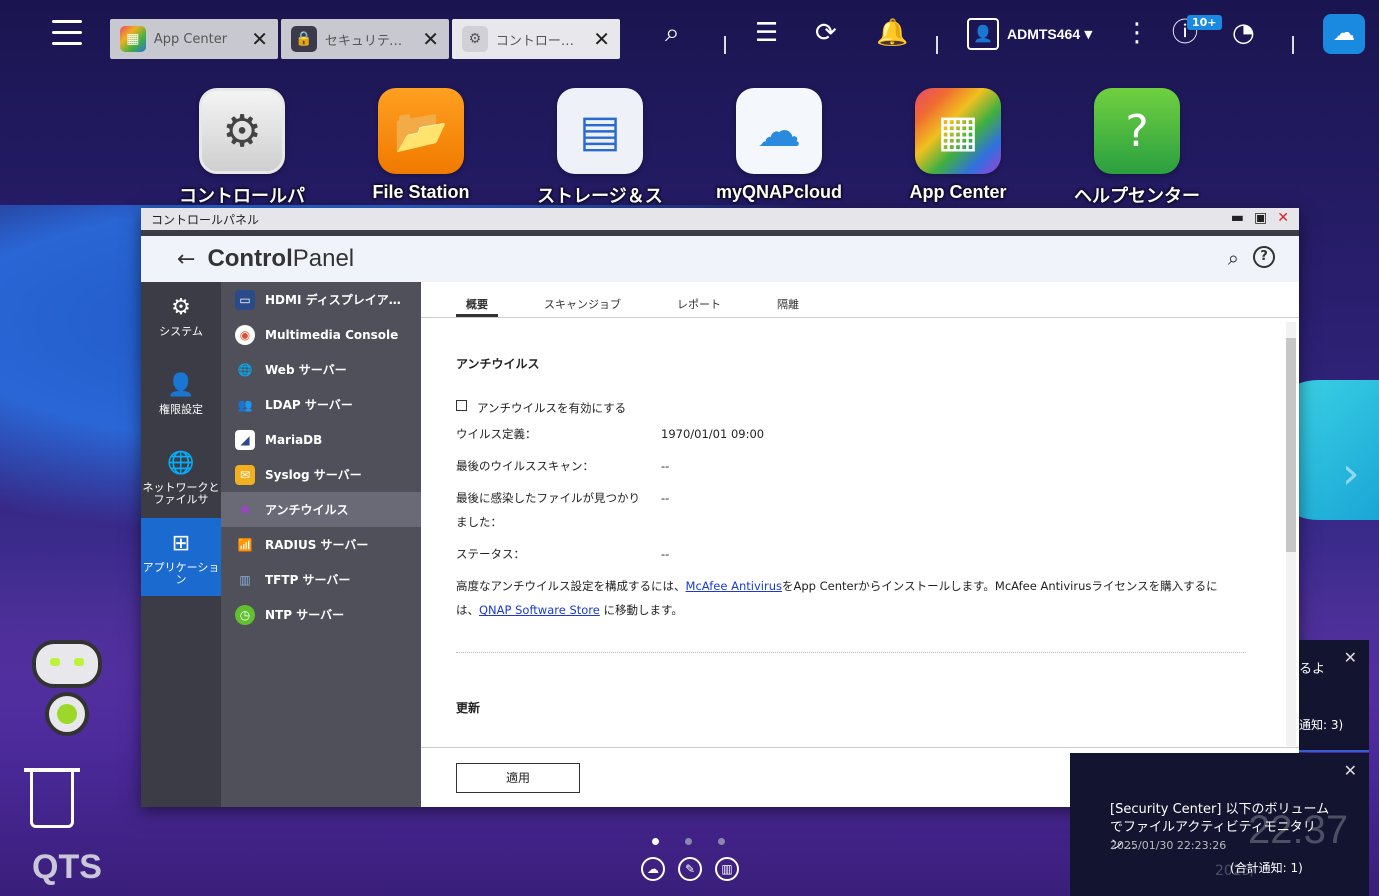 Image resolution: width=1379 pixels, height=896 pixels. I want to click on myqnapcloud-button: ☁, so click(1344, 34).